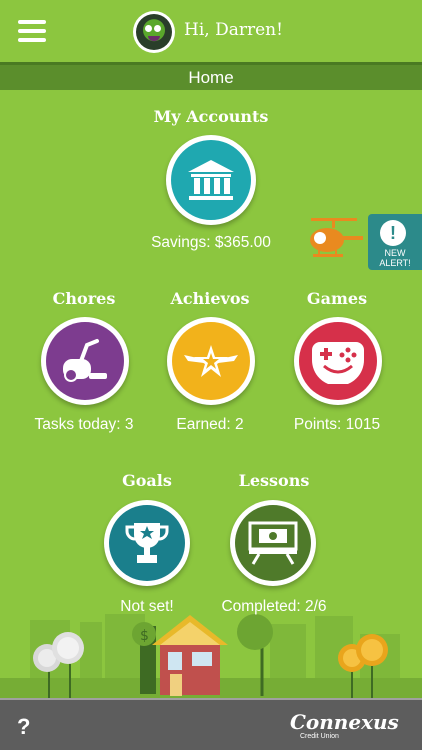 This screenshot has width=422, height=750. What do you see at coordinates (210, 424) in the screenshot?
I see `achievos-caption: Earned: 2` at bounding box center [210, 424].